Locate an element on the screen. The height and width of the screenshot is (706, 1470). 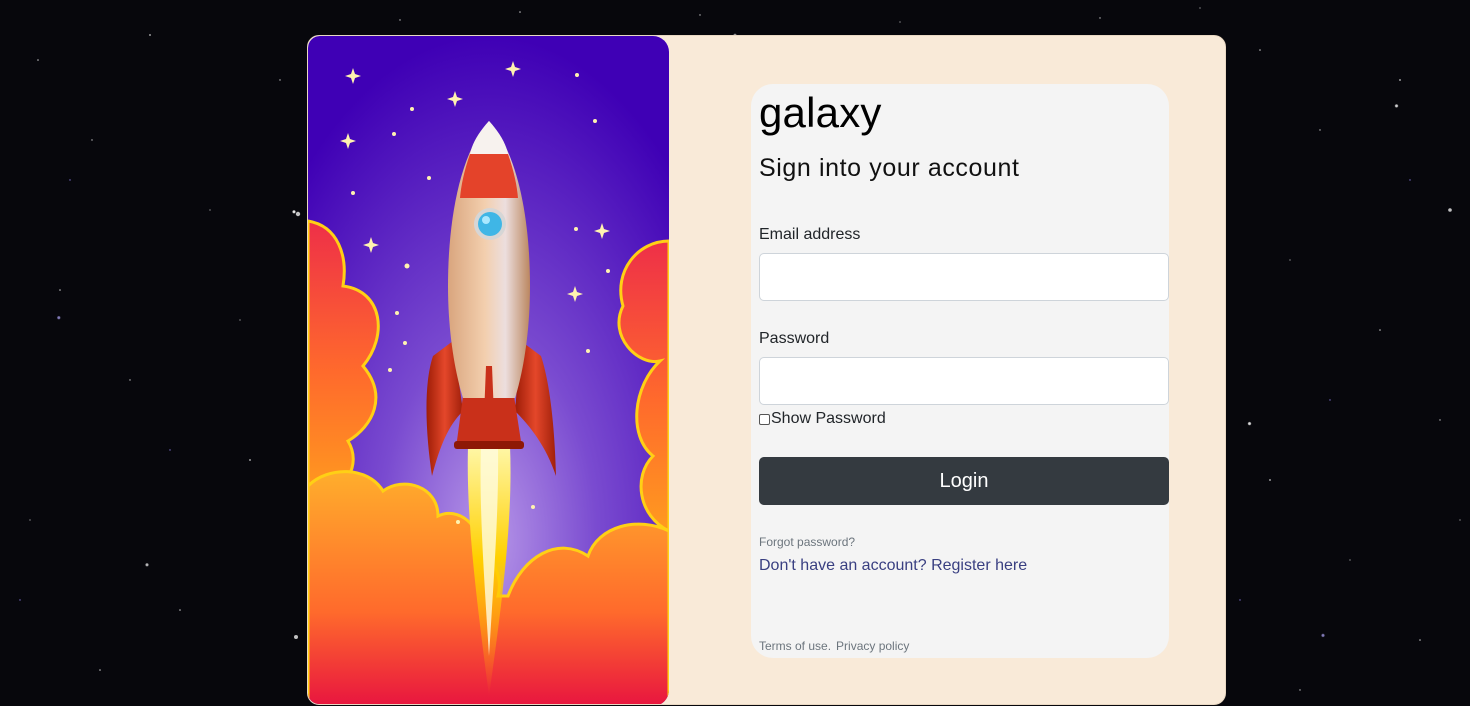
register-prompt: Don't have an account? Register here is located at coordinates (893, 566).